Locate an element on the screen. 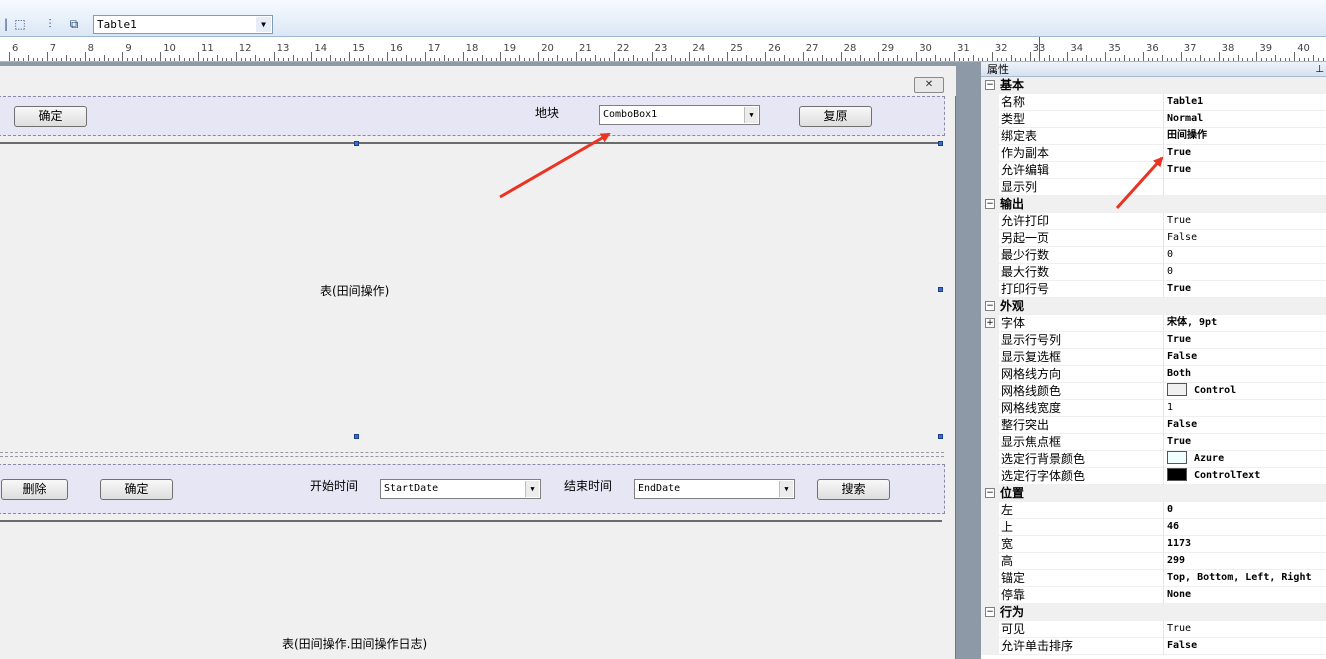 This screenshot has width=1326, height=659. property-row: 显示列 is located at coordinates (1153, 187).